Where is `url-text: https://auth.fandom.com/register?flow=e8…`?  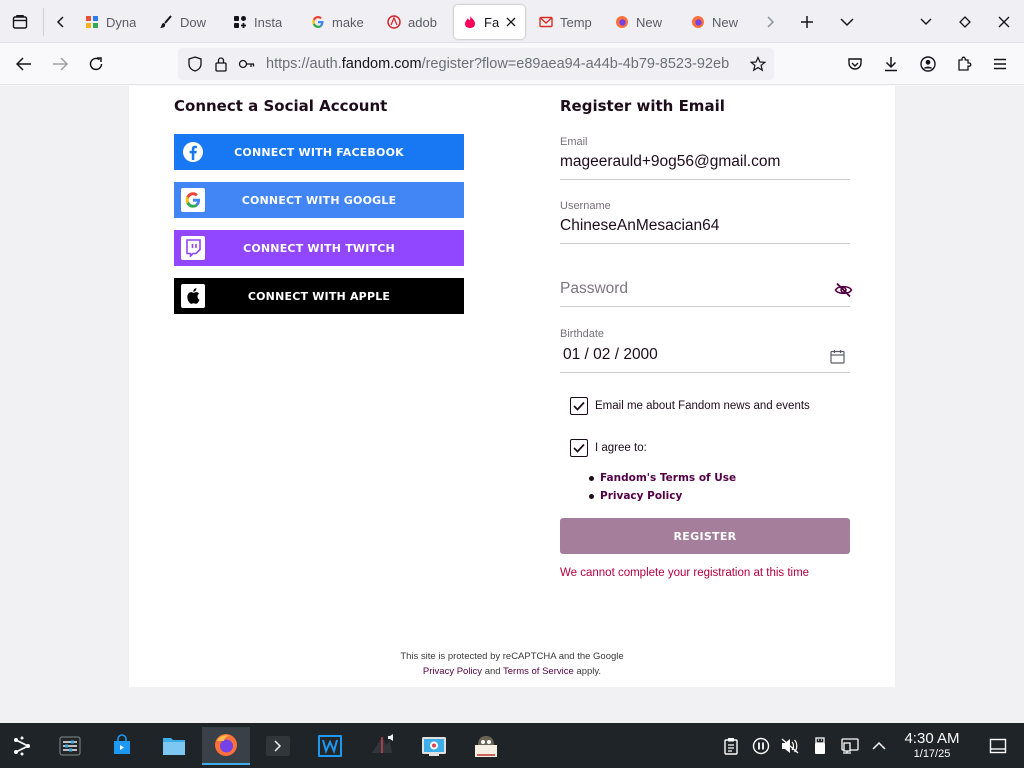
url-text: https://auth.fandom.com/register?flow=e8… is located at coordinates (505, 64).